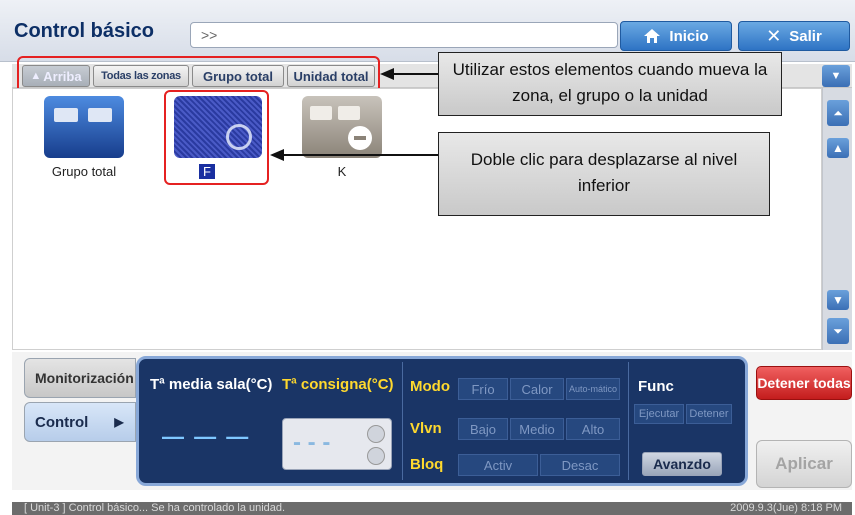 This screenshot has height=515, width=855. I want to click on setpoint-display: - - -, so click(337, 444).